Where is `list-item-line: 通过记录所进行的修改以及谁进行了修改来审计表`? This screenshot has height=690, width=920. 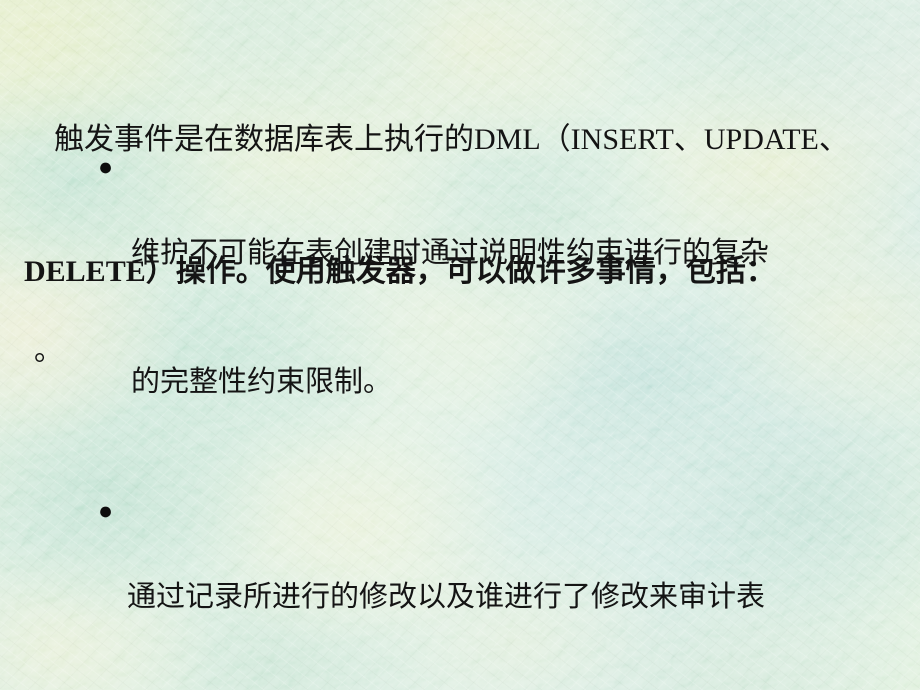
list-item-line: 通过记录所进行的修改以及谁进行了修改来审计表 is located at coordinates (446, 597).